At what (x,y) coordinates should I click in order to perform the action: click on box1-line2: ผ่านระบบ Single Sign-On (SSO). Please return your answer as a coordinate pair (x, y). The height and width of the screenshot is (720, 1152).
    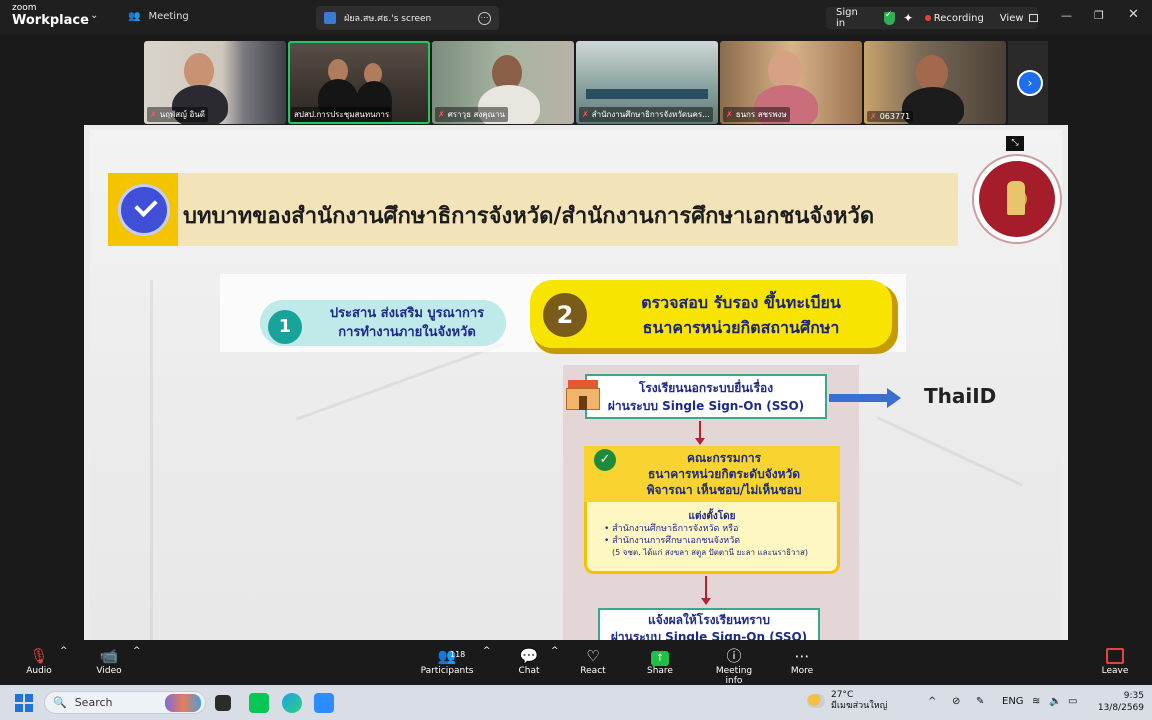
    Looking at the image, I should click on (706, 406).